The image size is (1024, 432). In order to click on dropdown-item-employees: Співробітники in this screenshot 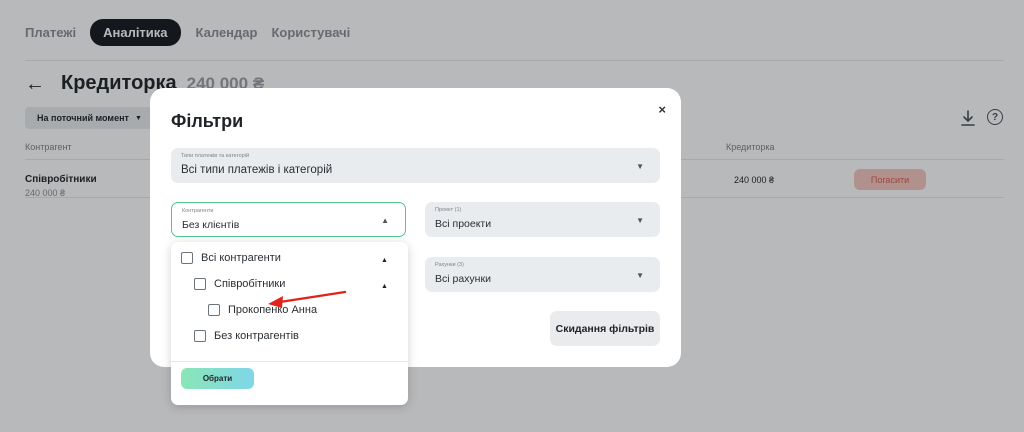, I will do `click(239, 284)`.